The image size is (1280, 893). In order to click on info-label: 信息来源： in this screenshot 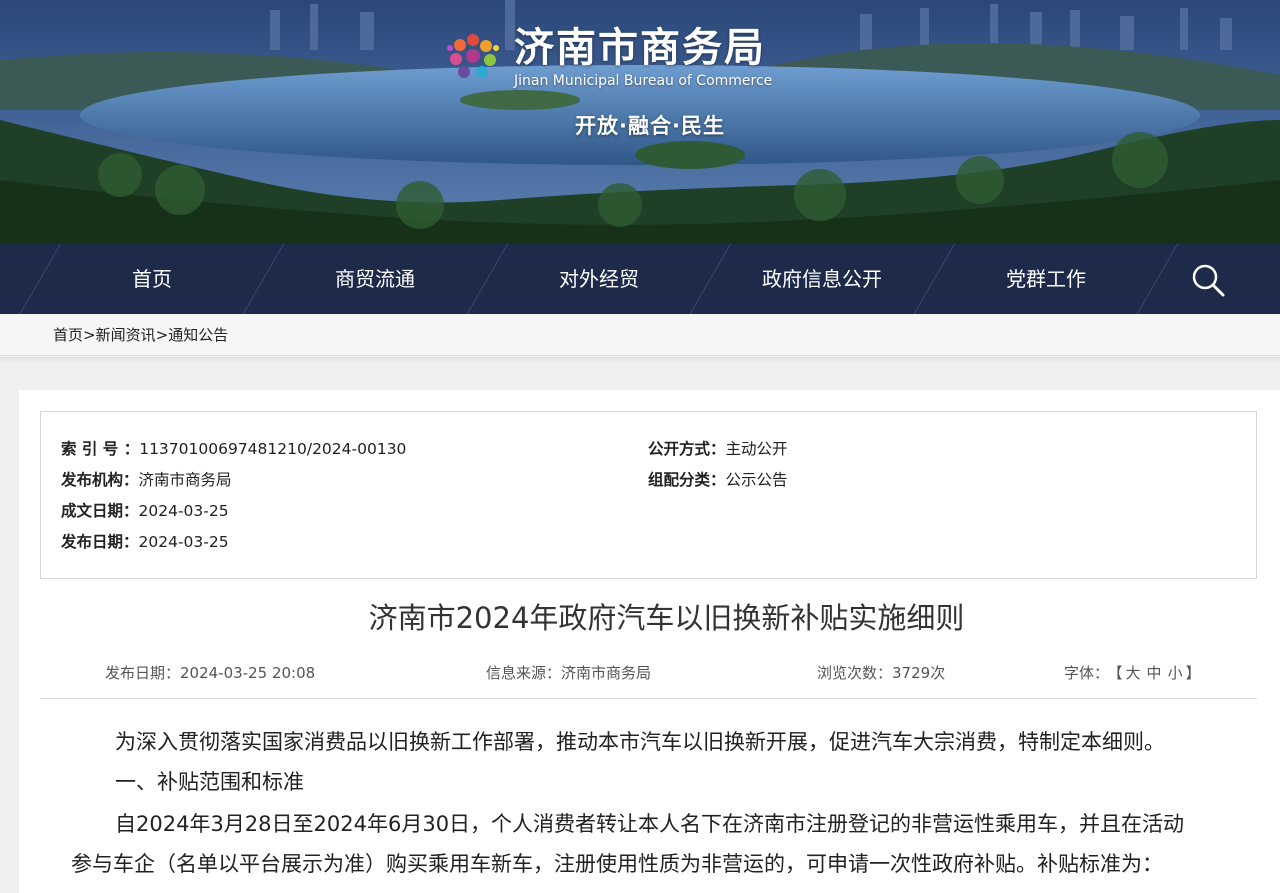, I will do `click(524, 673)`.